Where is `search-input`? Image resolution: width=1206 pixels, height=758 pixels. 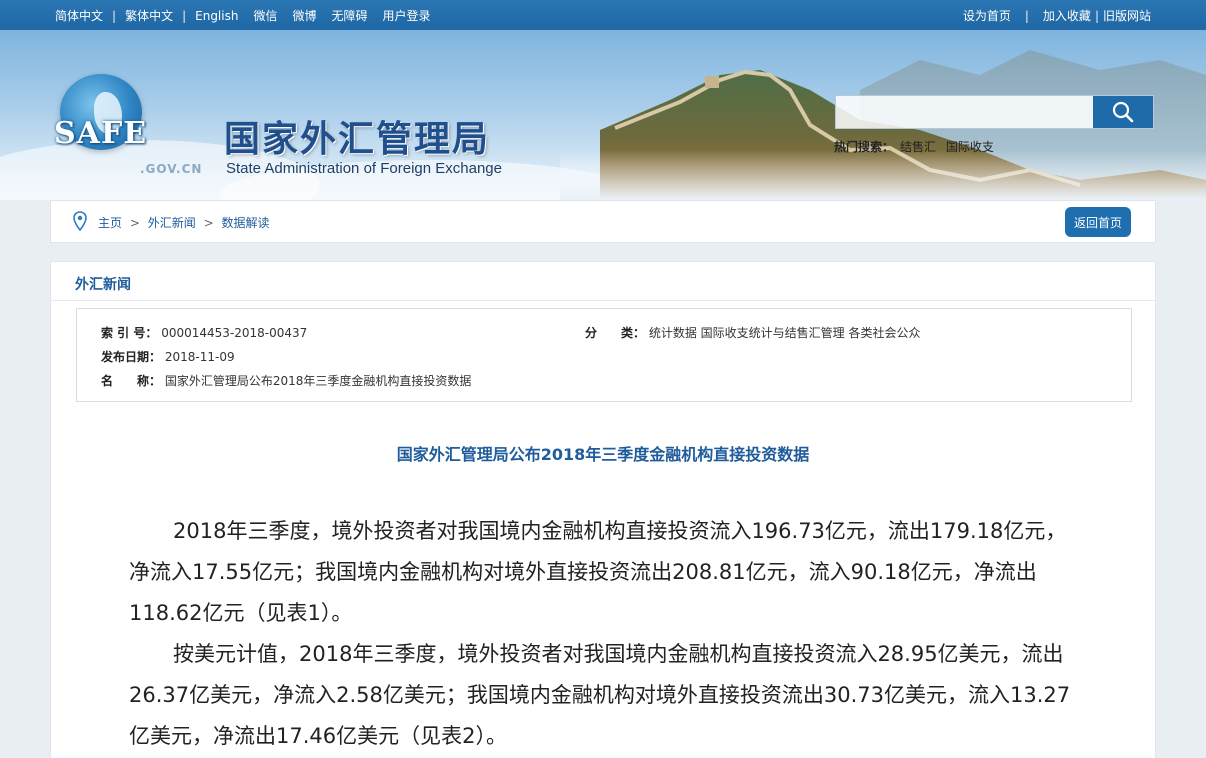
search-input is located at coordinates (965, 112).